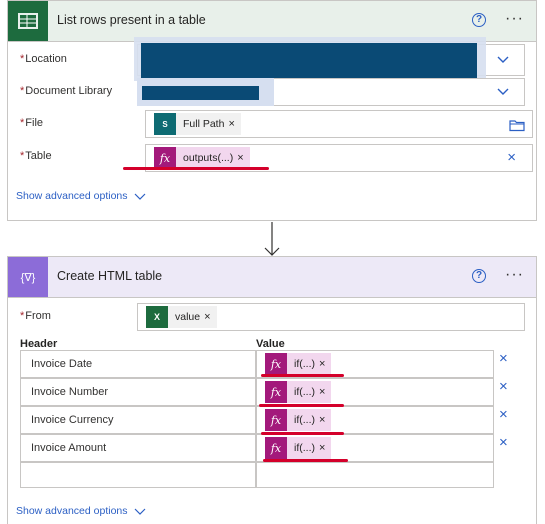 Image resolution: width=545 pixels, height=524 pixels. What do you see at coordinates (331, 92) in the screenshot?
I see `document-library-field` at bounding box center [331, 92].